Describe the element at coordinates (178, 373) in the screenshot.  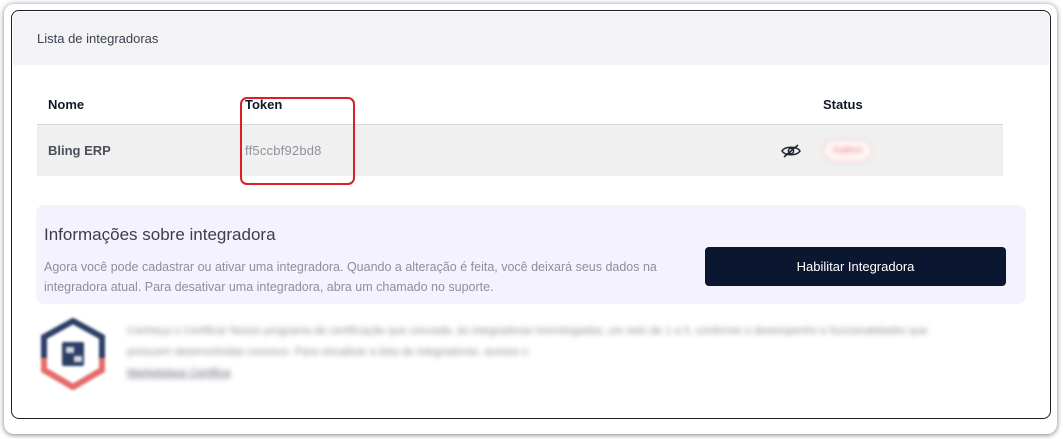
I see `marketplace-certifica-link: Marketplace Certifica` at that location.